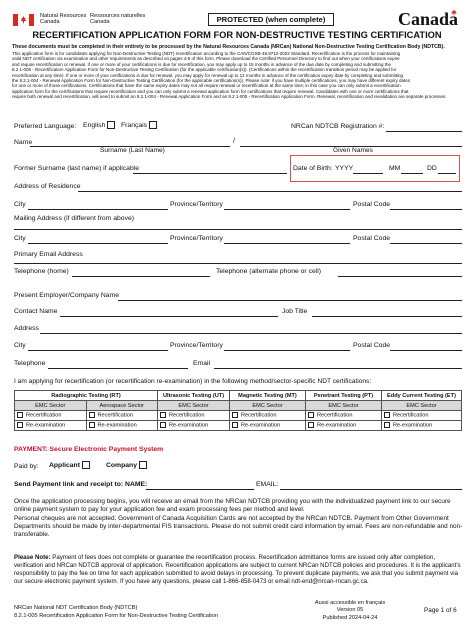 Image resolution: width=474 pixels, height=630 pixels. Describe the element at coordinates (344, 169) in the screenshot. I see `dob-yyyy: YYYY` at that location.